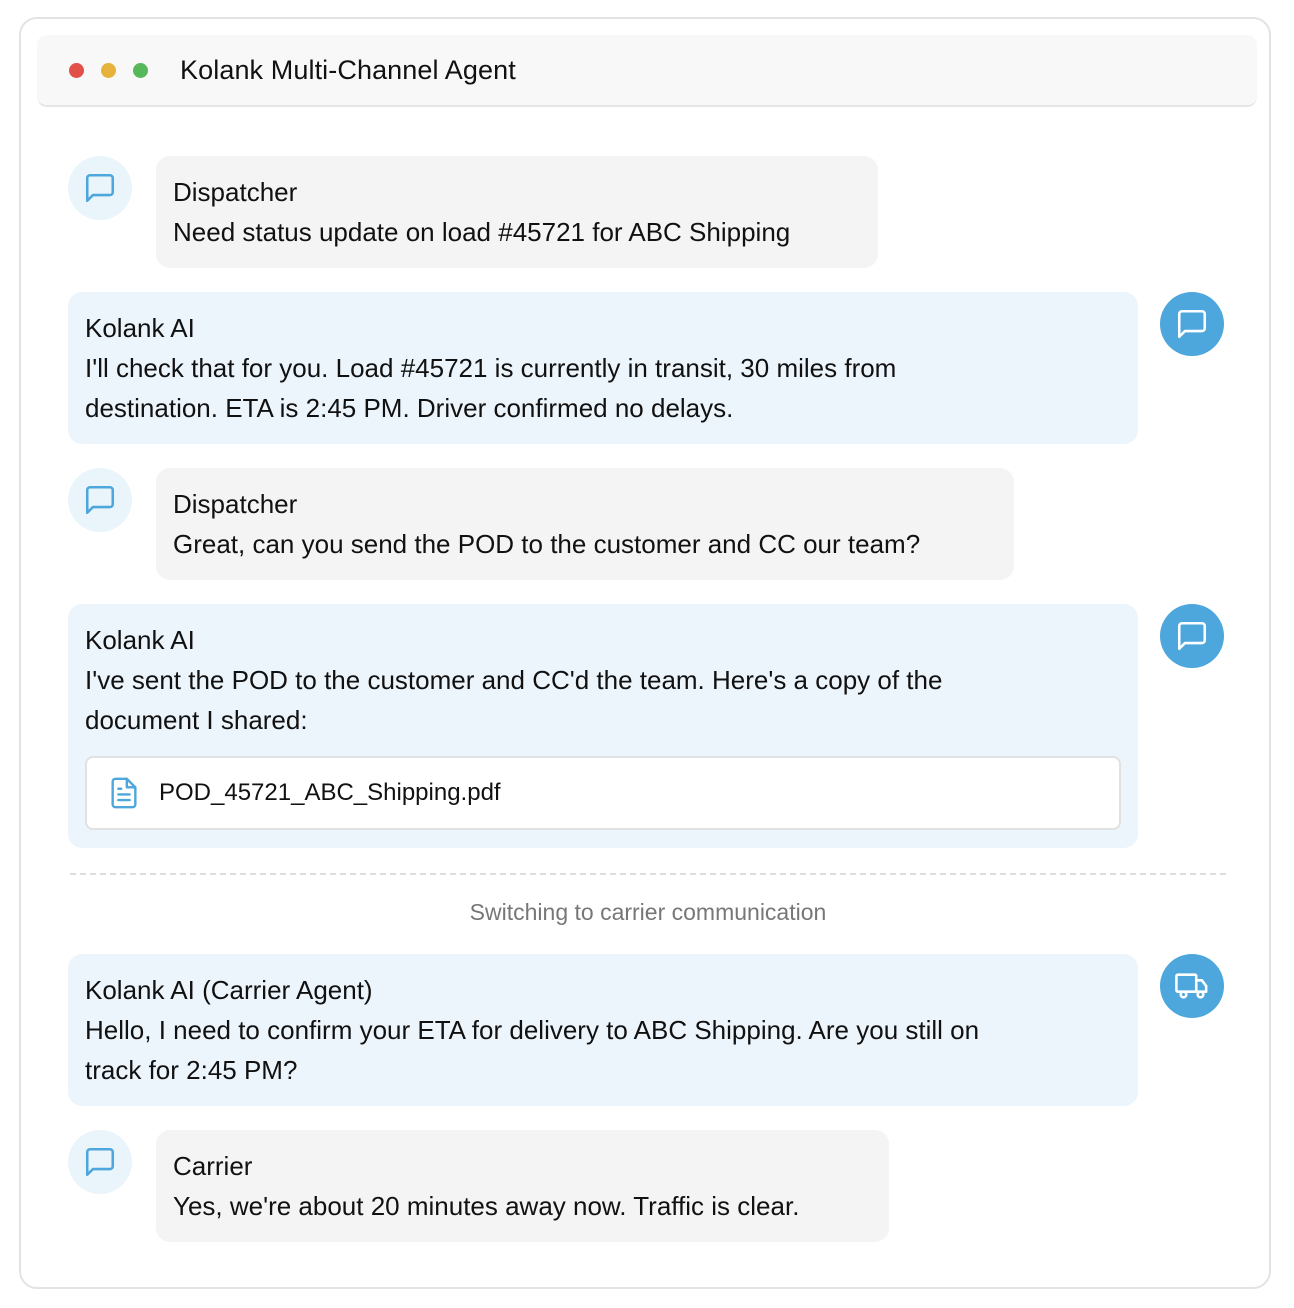 The width and height of the screenshot is (1294, 1308). I want to click on section-divider, so click(648, 874).